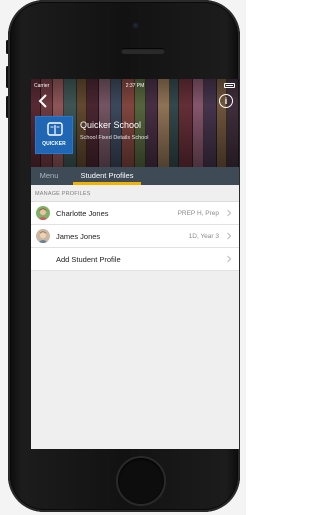  What do you see at coordinates (55, 129) in the screenshot?
I see `book-icon` at bounding box center [55, 129].